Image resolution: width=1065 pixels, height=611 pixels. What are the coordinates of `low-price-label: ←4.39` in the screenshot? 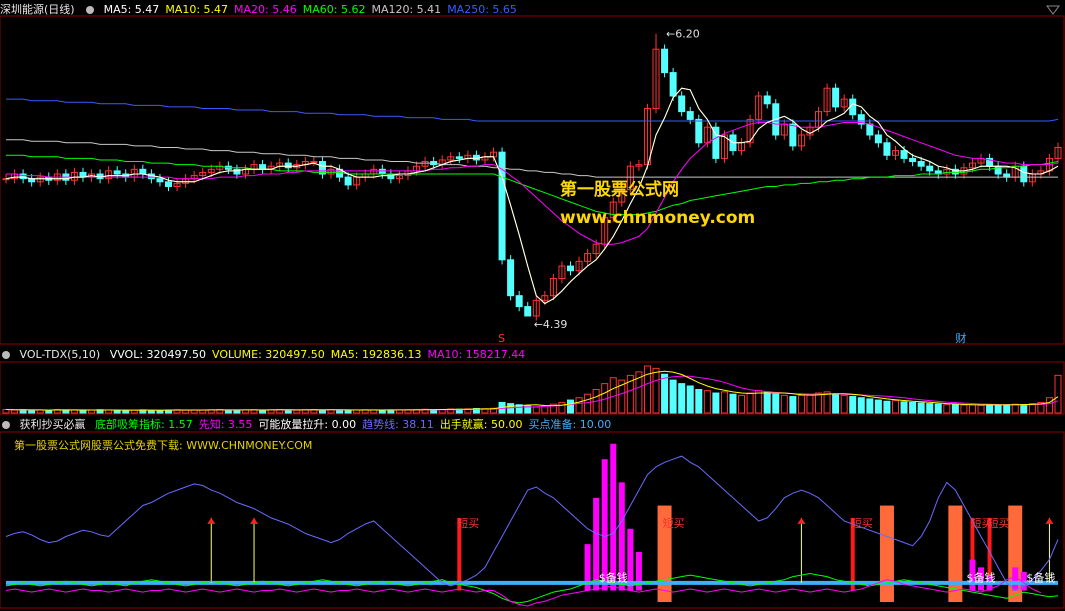 It's located at (551, 324).